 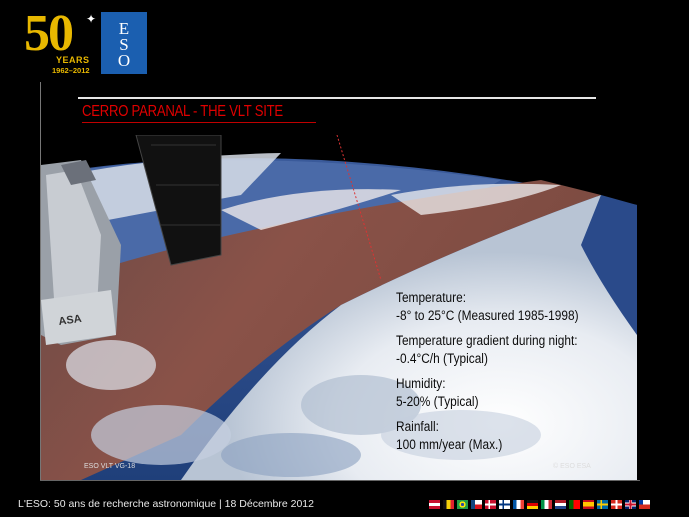 I want to click on flag-finland-icon, so click(x=504, y=504).